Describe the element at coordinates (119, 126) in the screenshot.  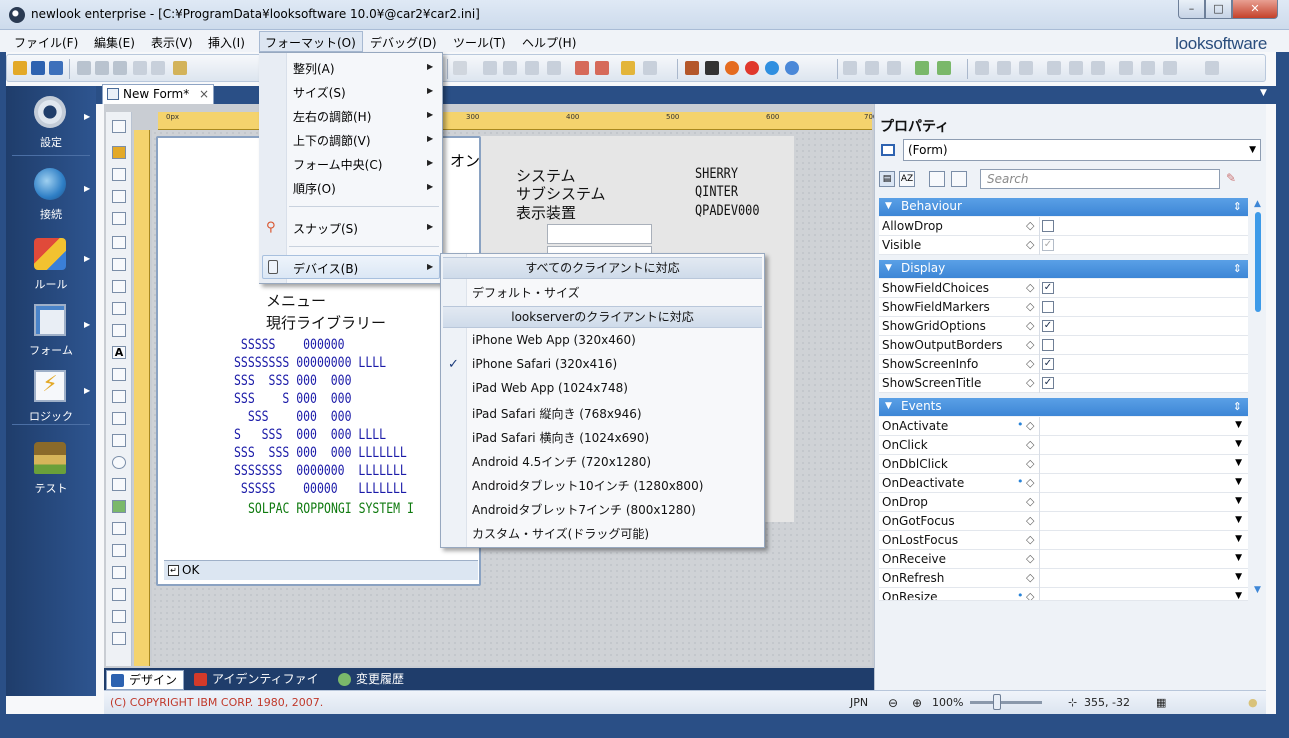
I see `pointer-tool-icon` at that location.